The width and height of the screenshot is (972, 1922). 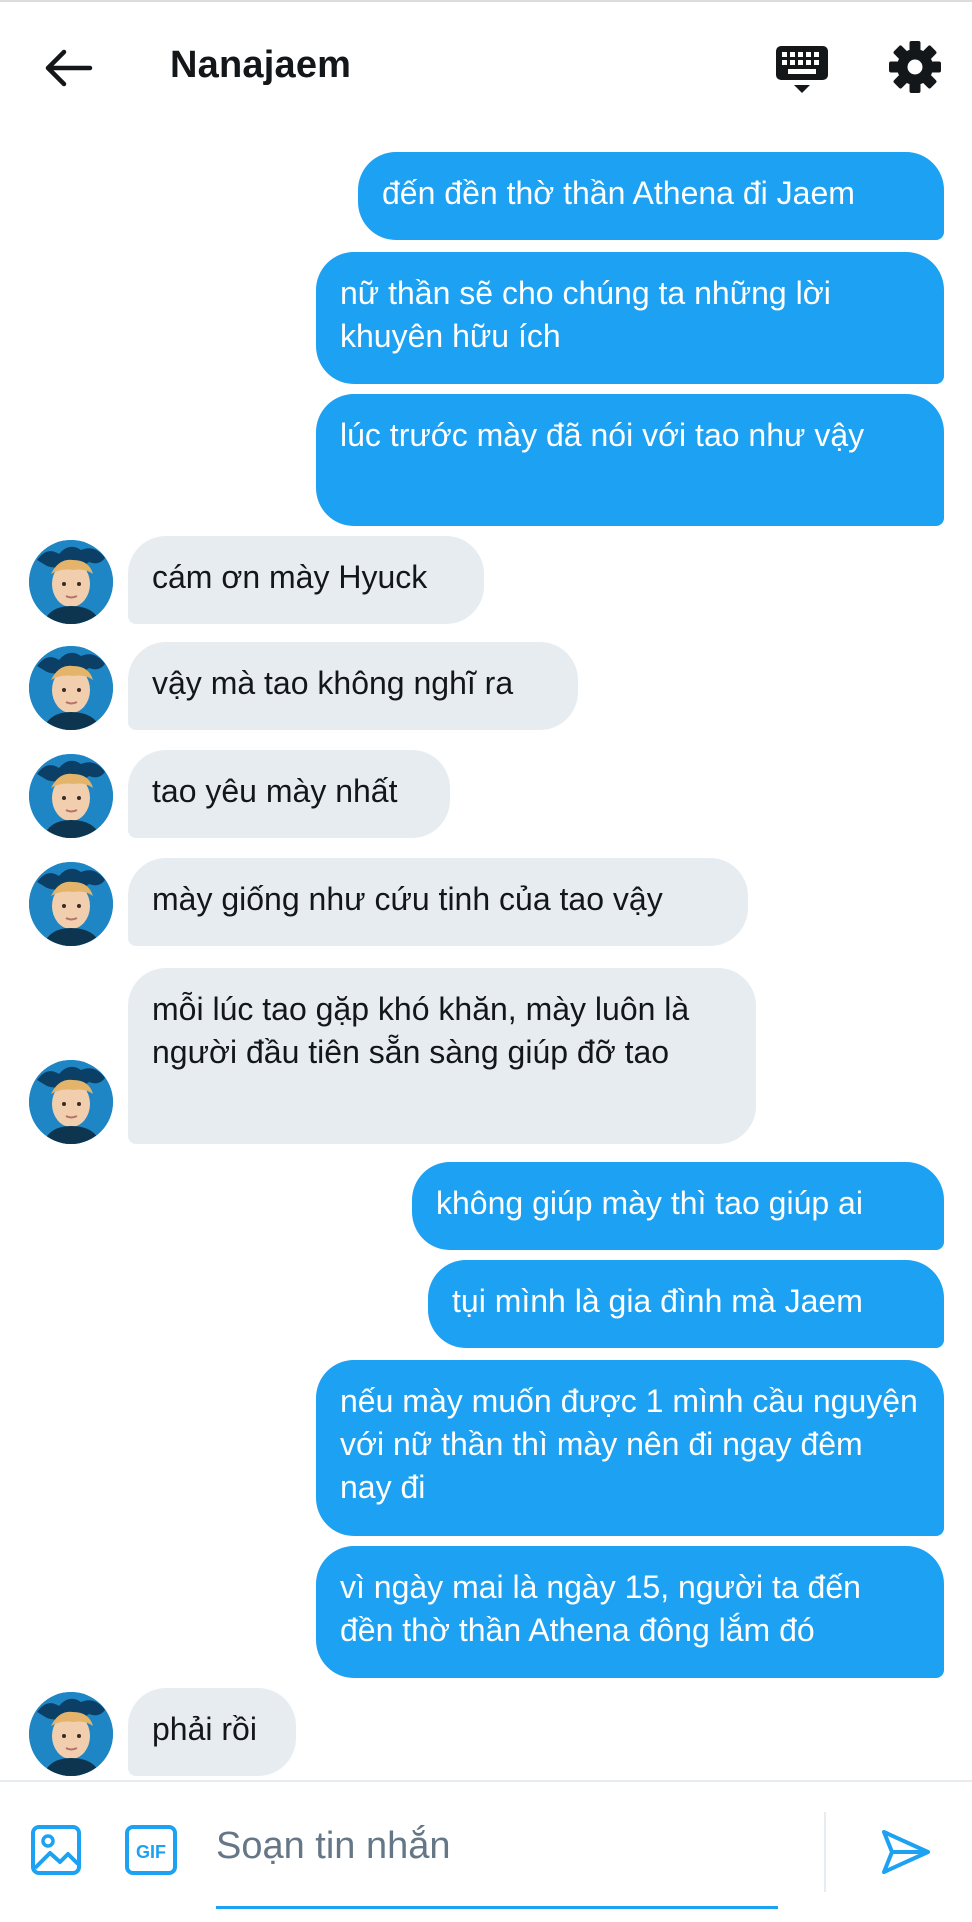 What do you see at coordinates (906, 1852) in the screenshot?
I see `send-icon` at bounding box center [906, 1852].